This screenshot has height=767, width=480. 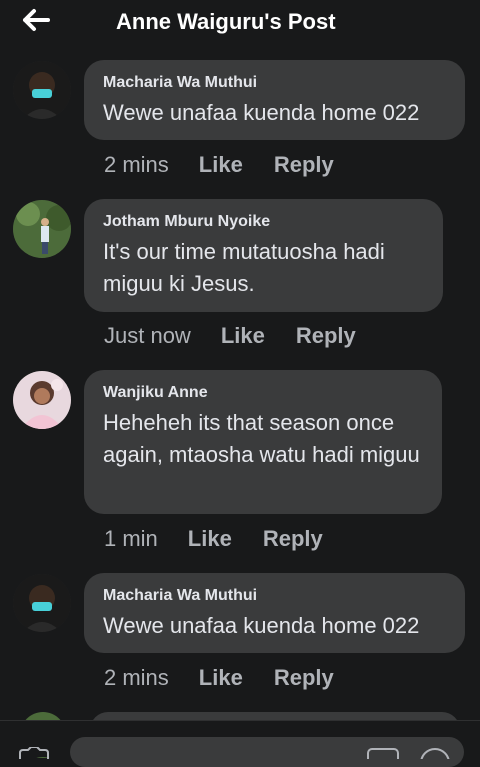 What do you see at coordinates (147, 336) in the screenshot?
I see `comment-time: Just now` at bounding box center [147, 336].